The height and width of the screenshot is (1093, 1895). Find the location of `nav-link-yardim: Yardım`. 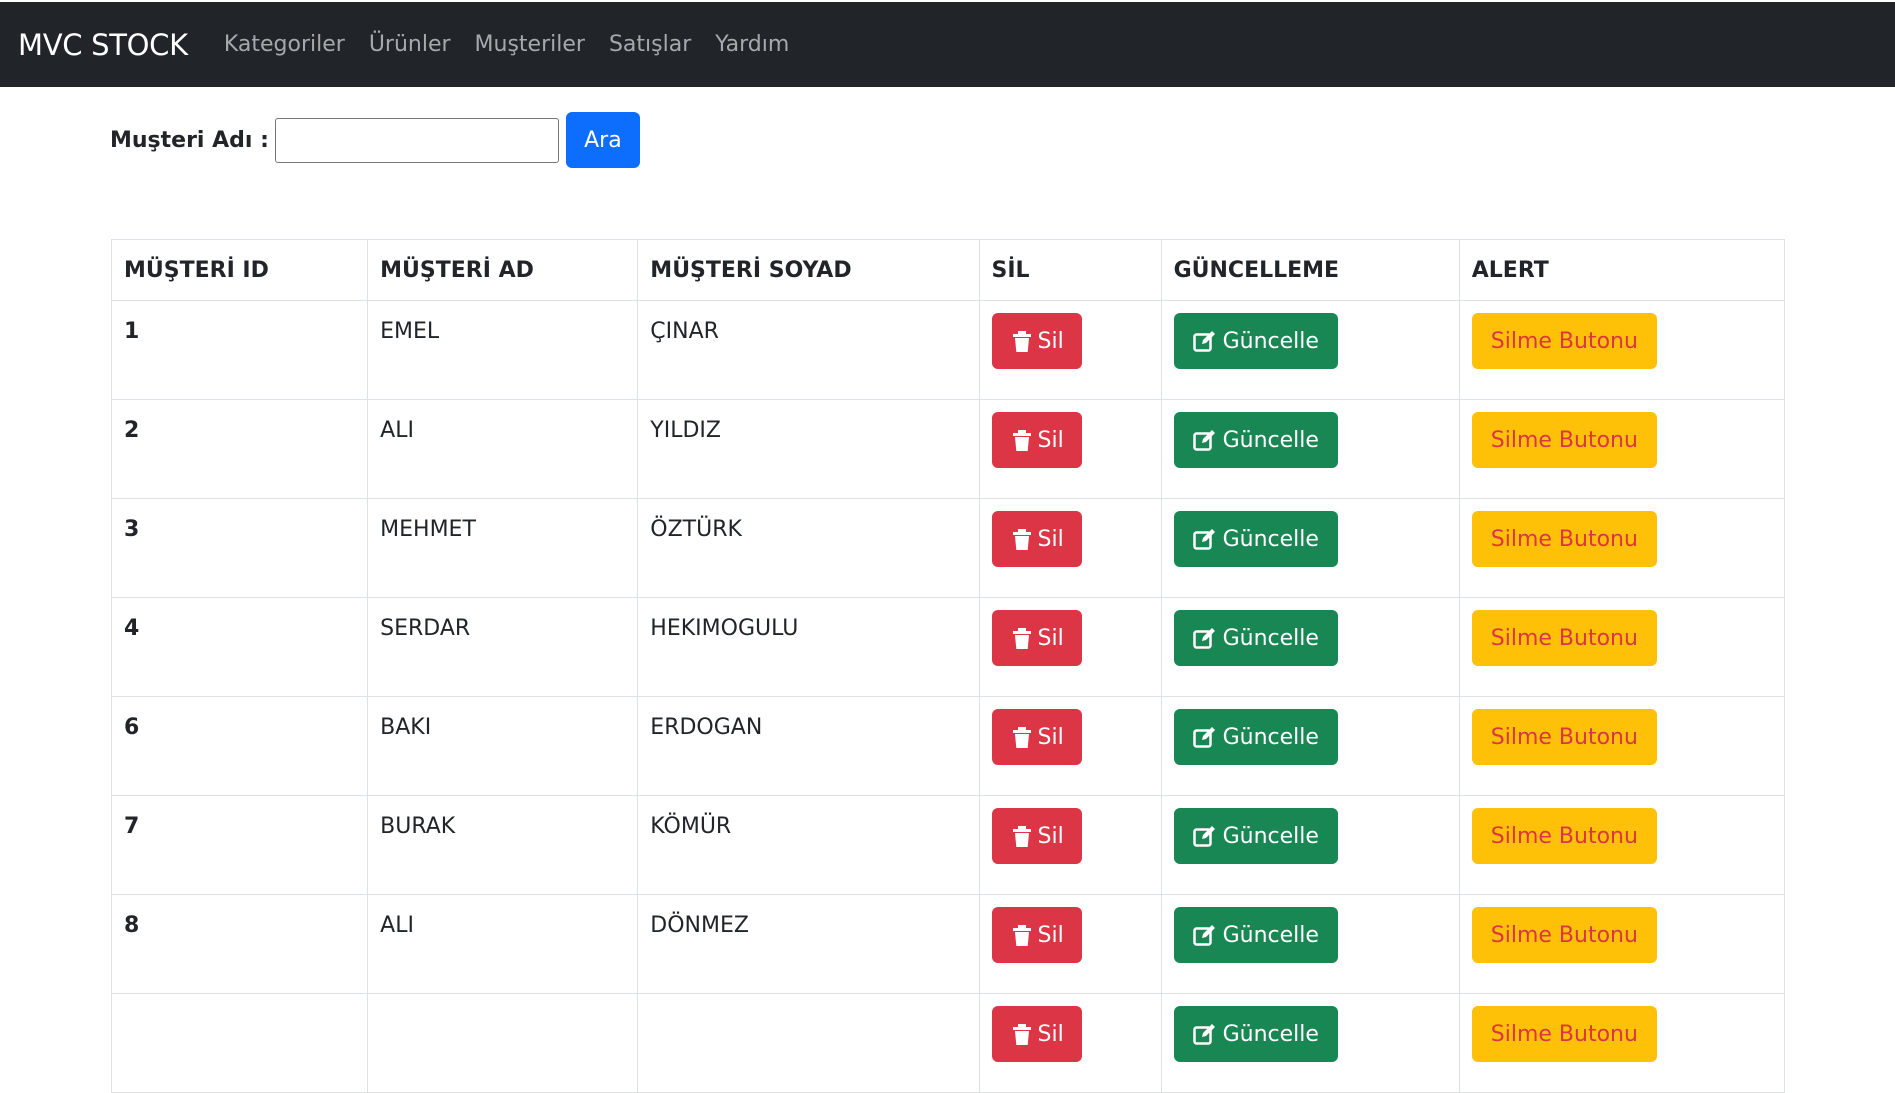

nav-link-yardim: Yardım is located at coordinates (752, 44).